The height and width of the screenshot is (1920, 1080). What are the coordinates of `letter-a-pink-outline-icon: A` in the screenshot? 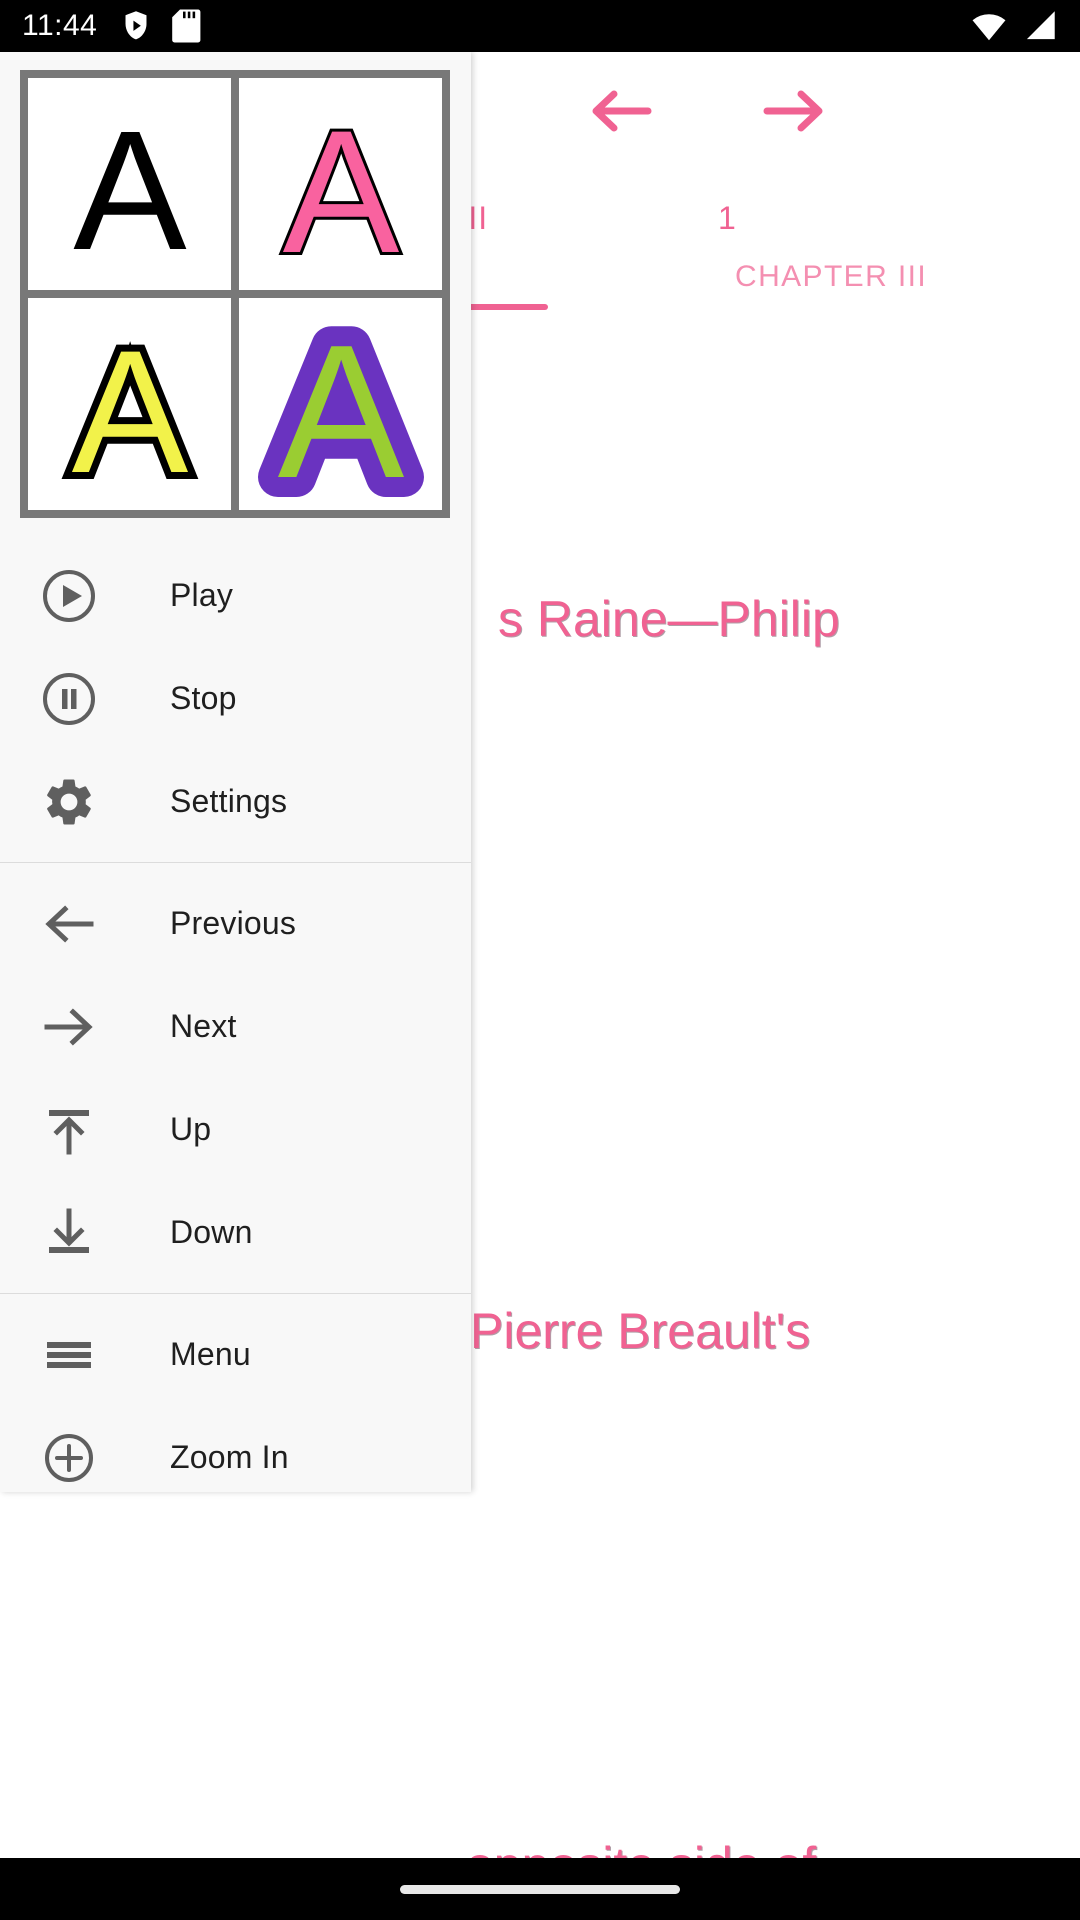 It's located at (340, 188).